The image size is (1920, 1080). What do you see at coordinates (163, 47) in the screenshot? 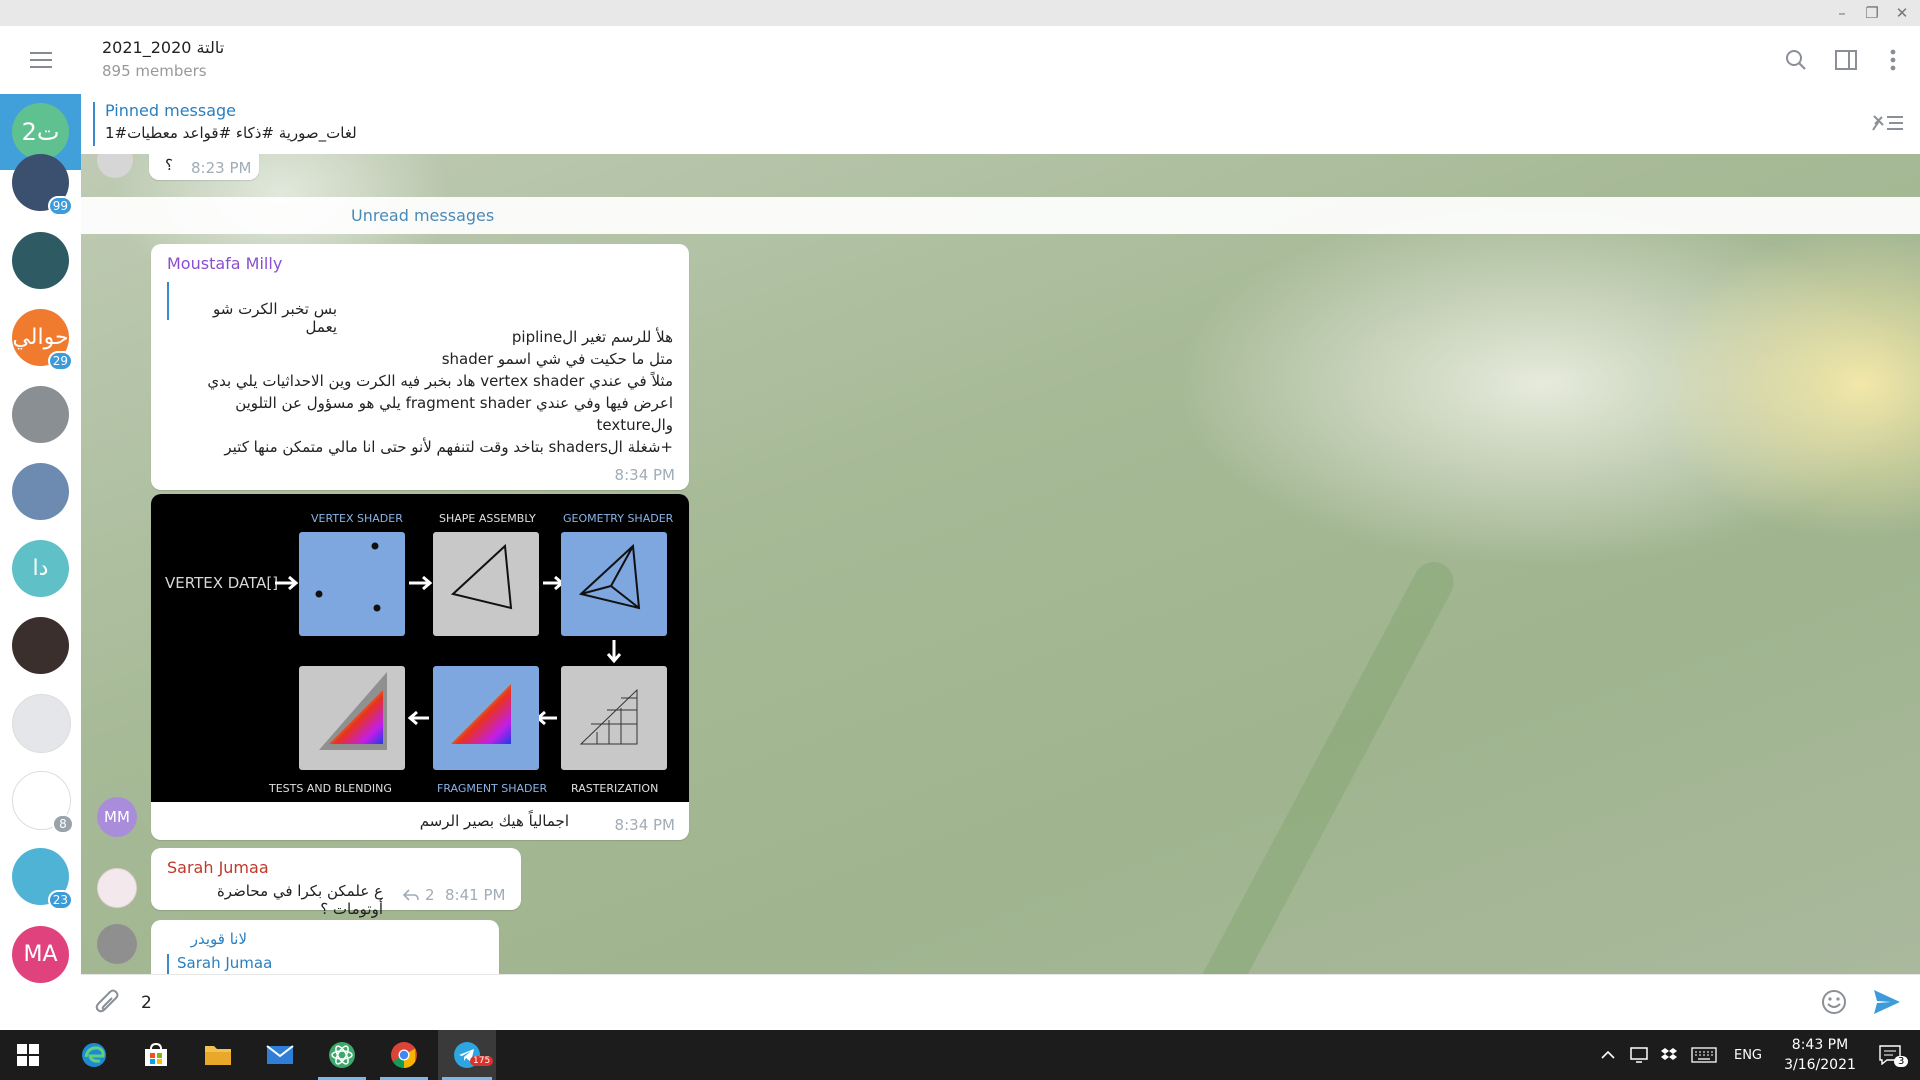
I see `chat-title: 2021_2020 تالتة` at bounding box center [163, 47].